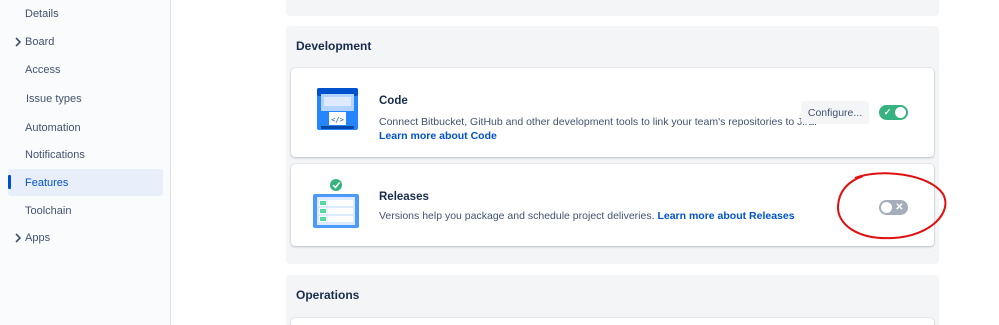  Describe the element at coordinates (42, 14) in the screenshot. I see `sidebar-item-label: Details` at that location.